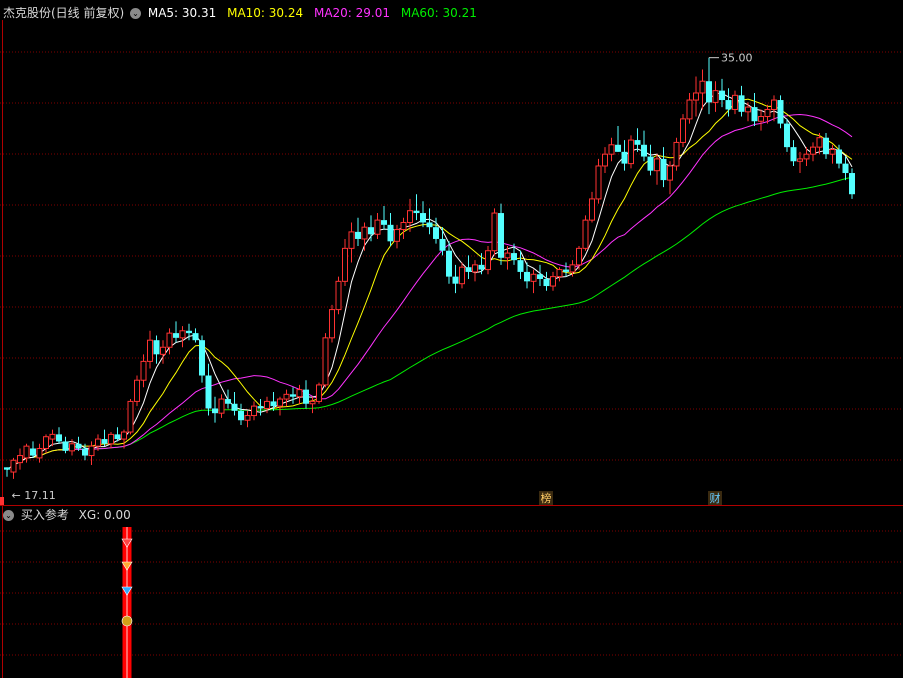  I want to click on indicator-title: 买入参考, so click(44, 515).